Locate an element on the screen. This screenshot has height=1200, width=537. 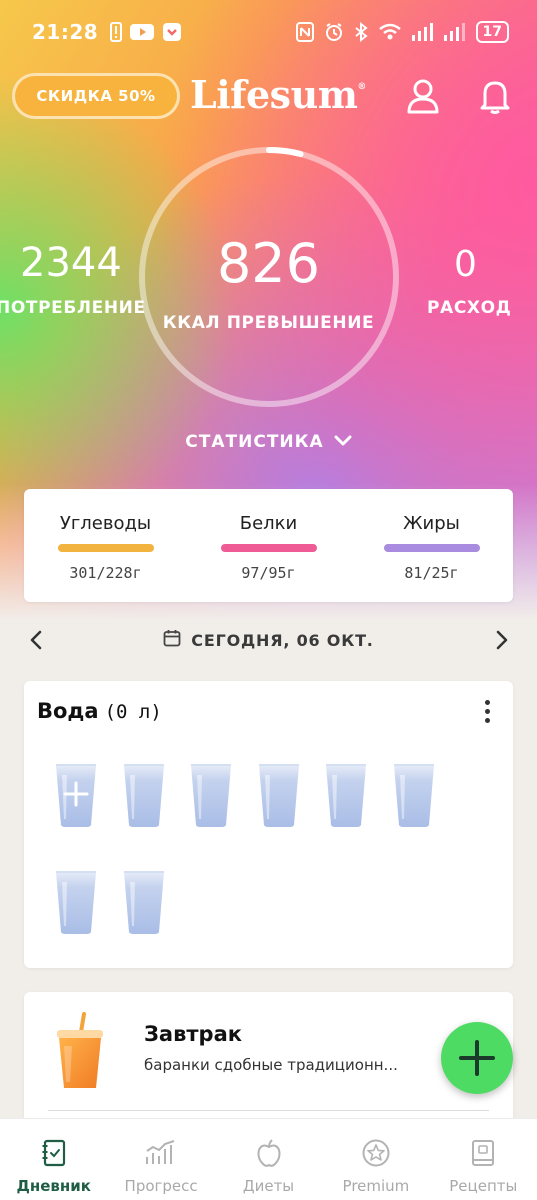
macro-value: 97/95г is located at coordinates (268, 573).